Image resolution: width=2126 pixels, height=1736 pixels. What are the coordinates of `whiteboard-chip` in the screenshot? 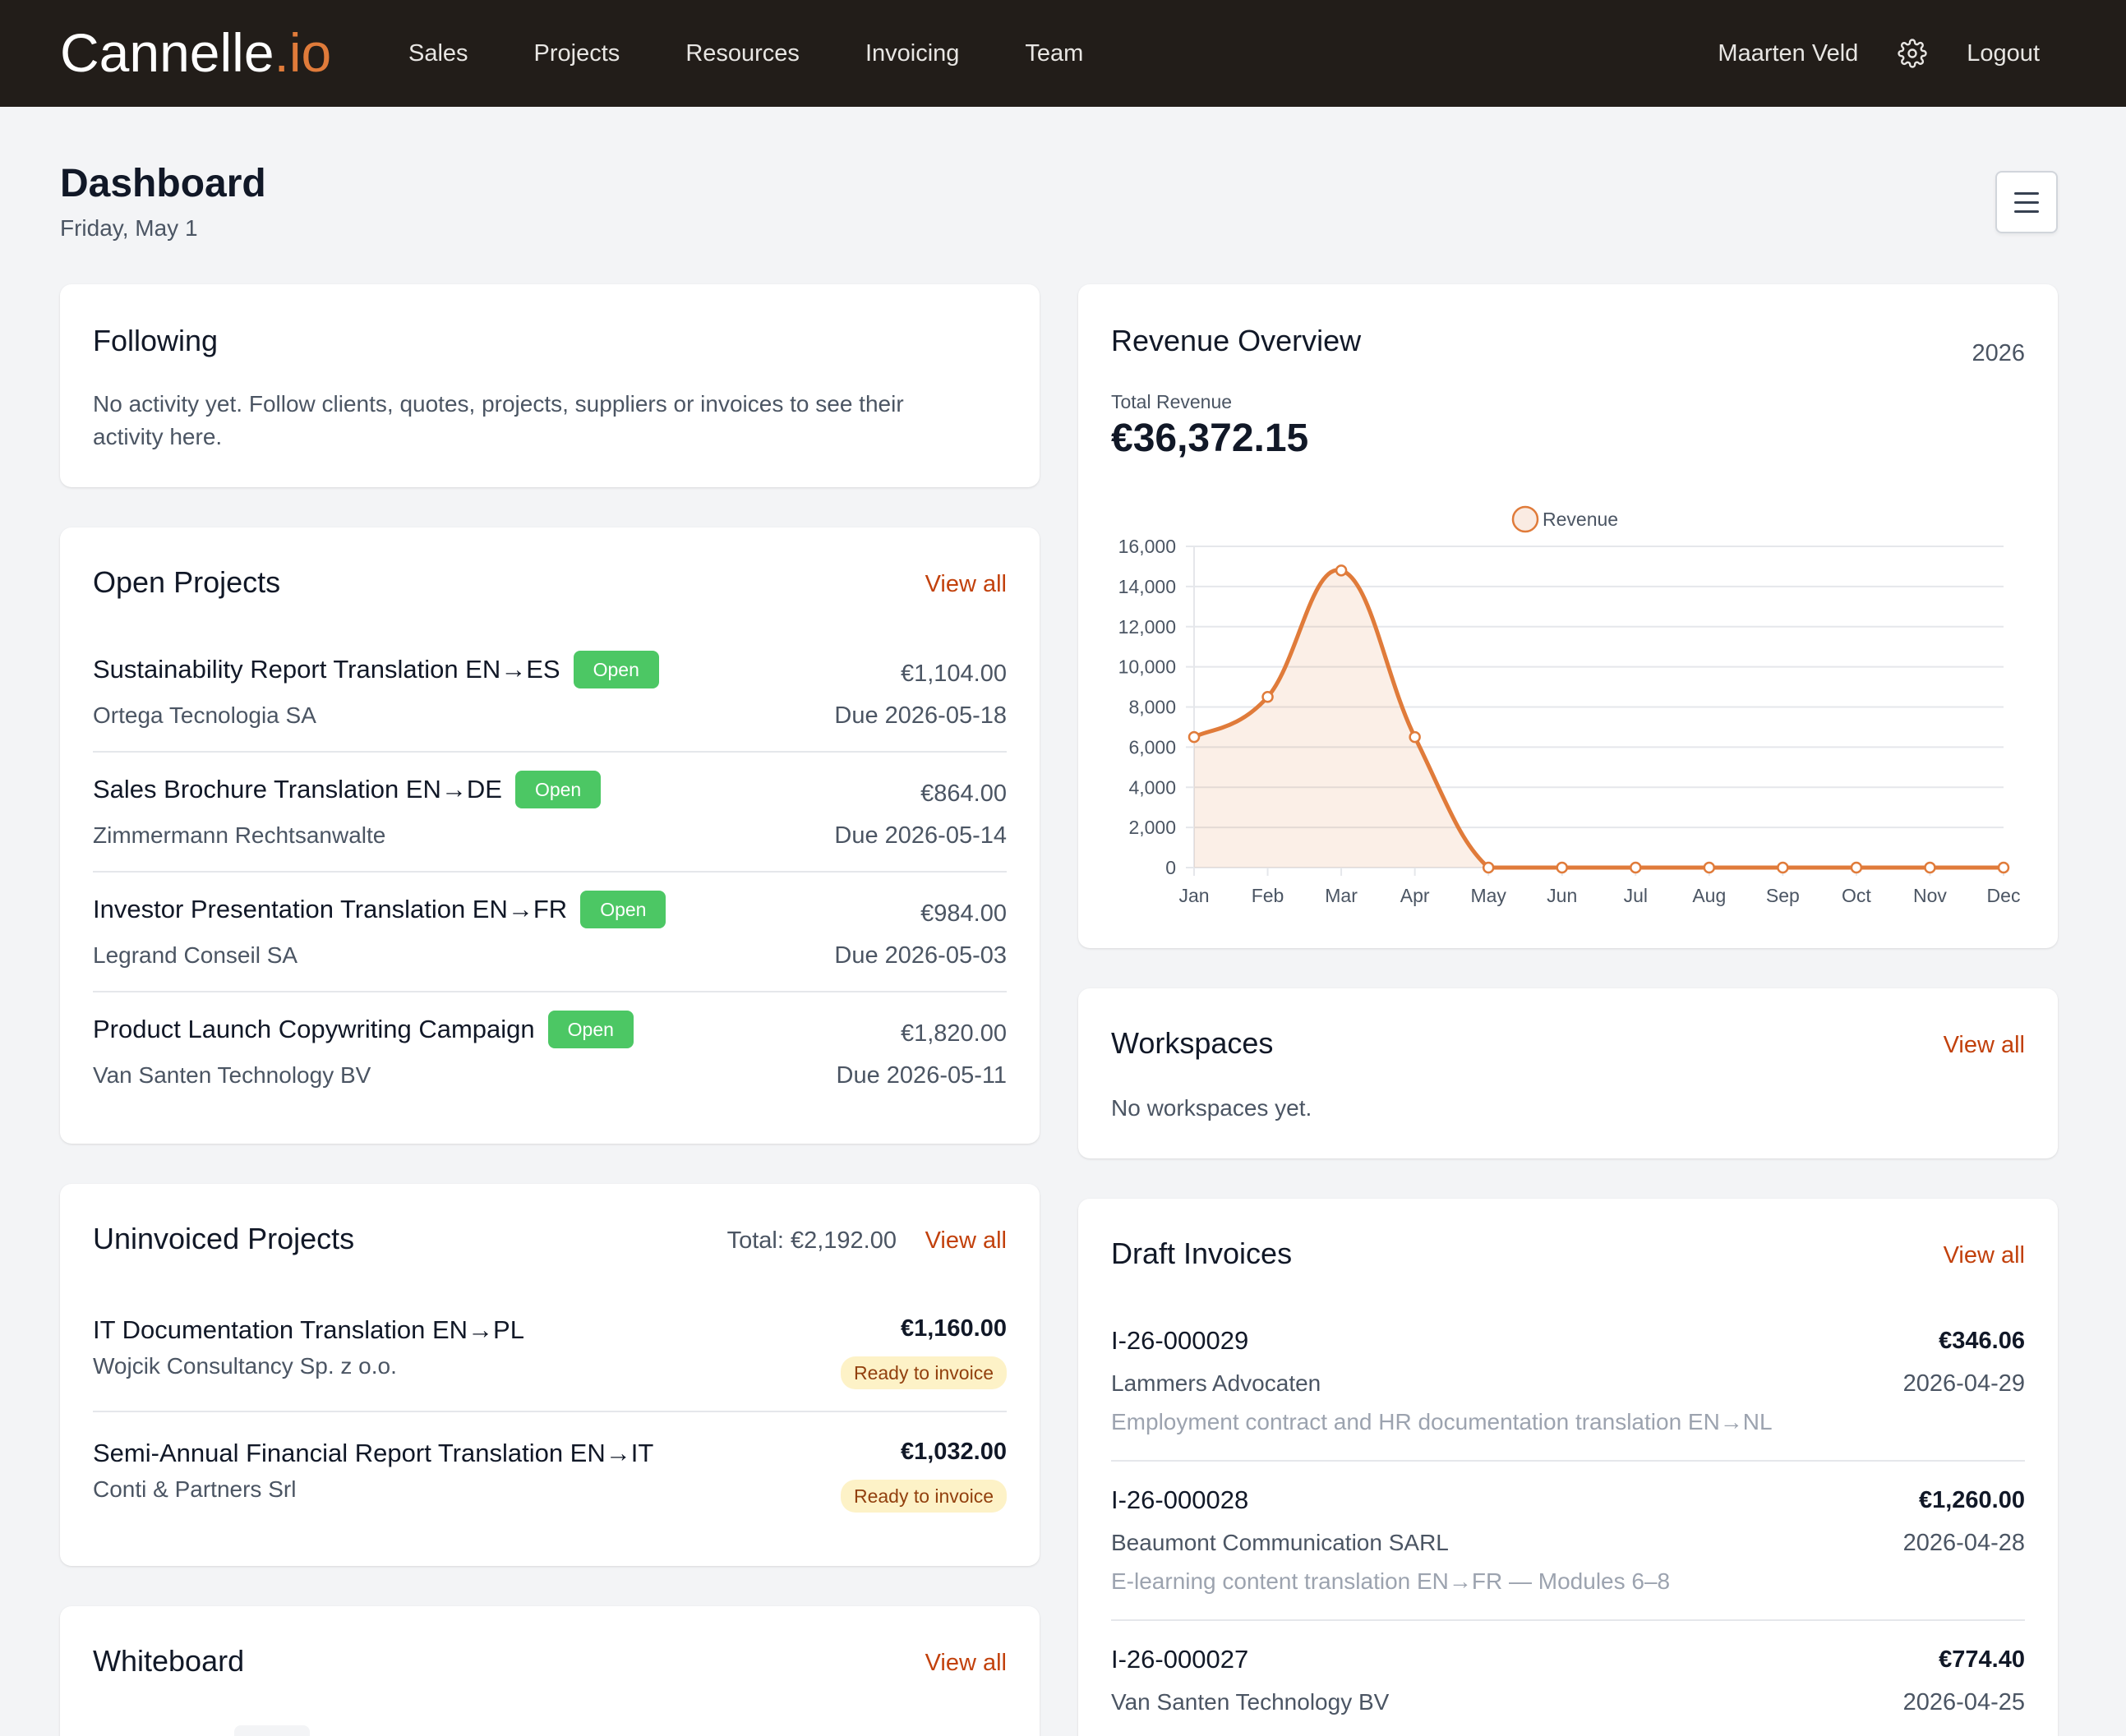 It's located at (272, 1731).